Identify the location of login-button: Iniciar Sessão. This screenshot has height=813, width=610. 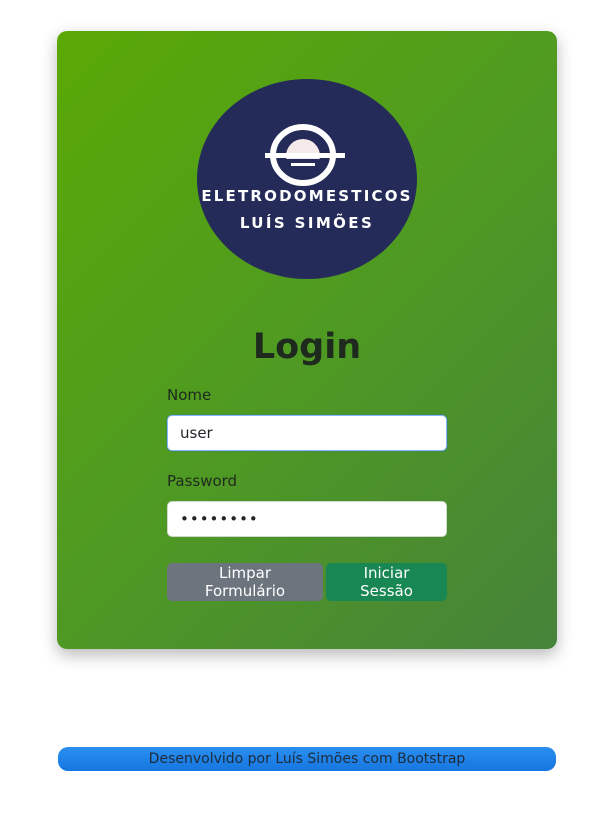
(386, 582).